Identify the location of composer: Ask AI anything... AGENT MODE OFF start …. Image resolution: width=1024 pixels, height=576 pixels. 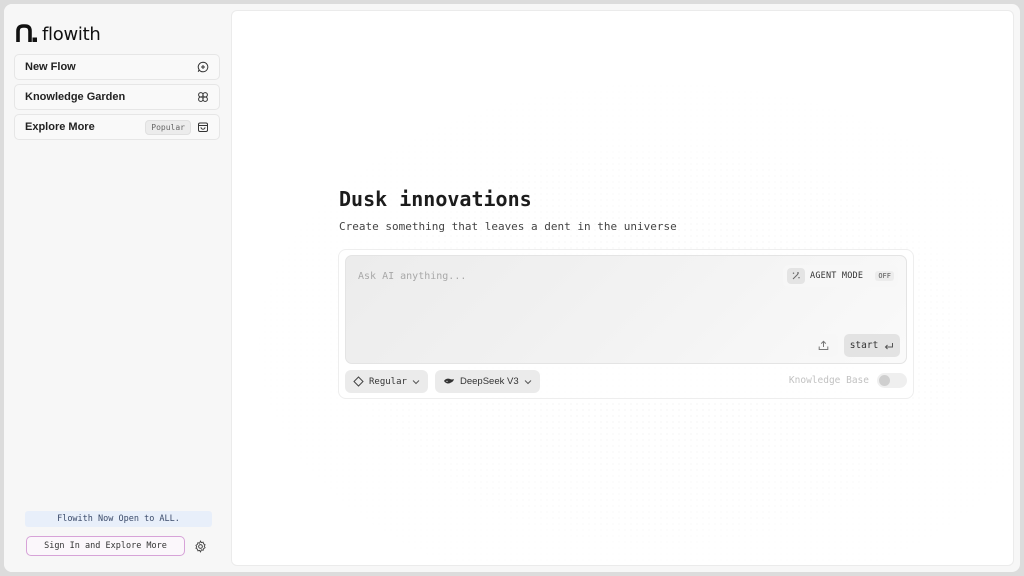
(626, 324).